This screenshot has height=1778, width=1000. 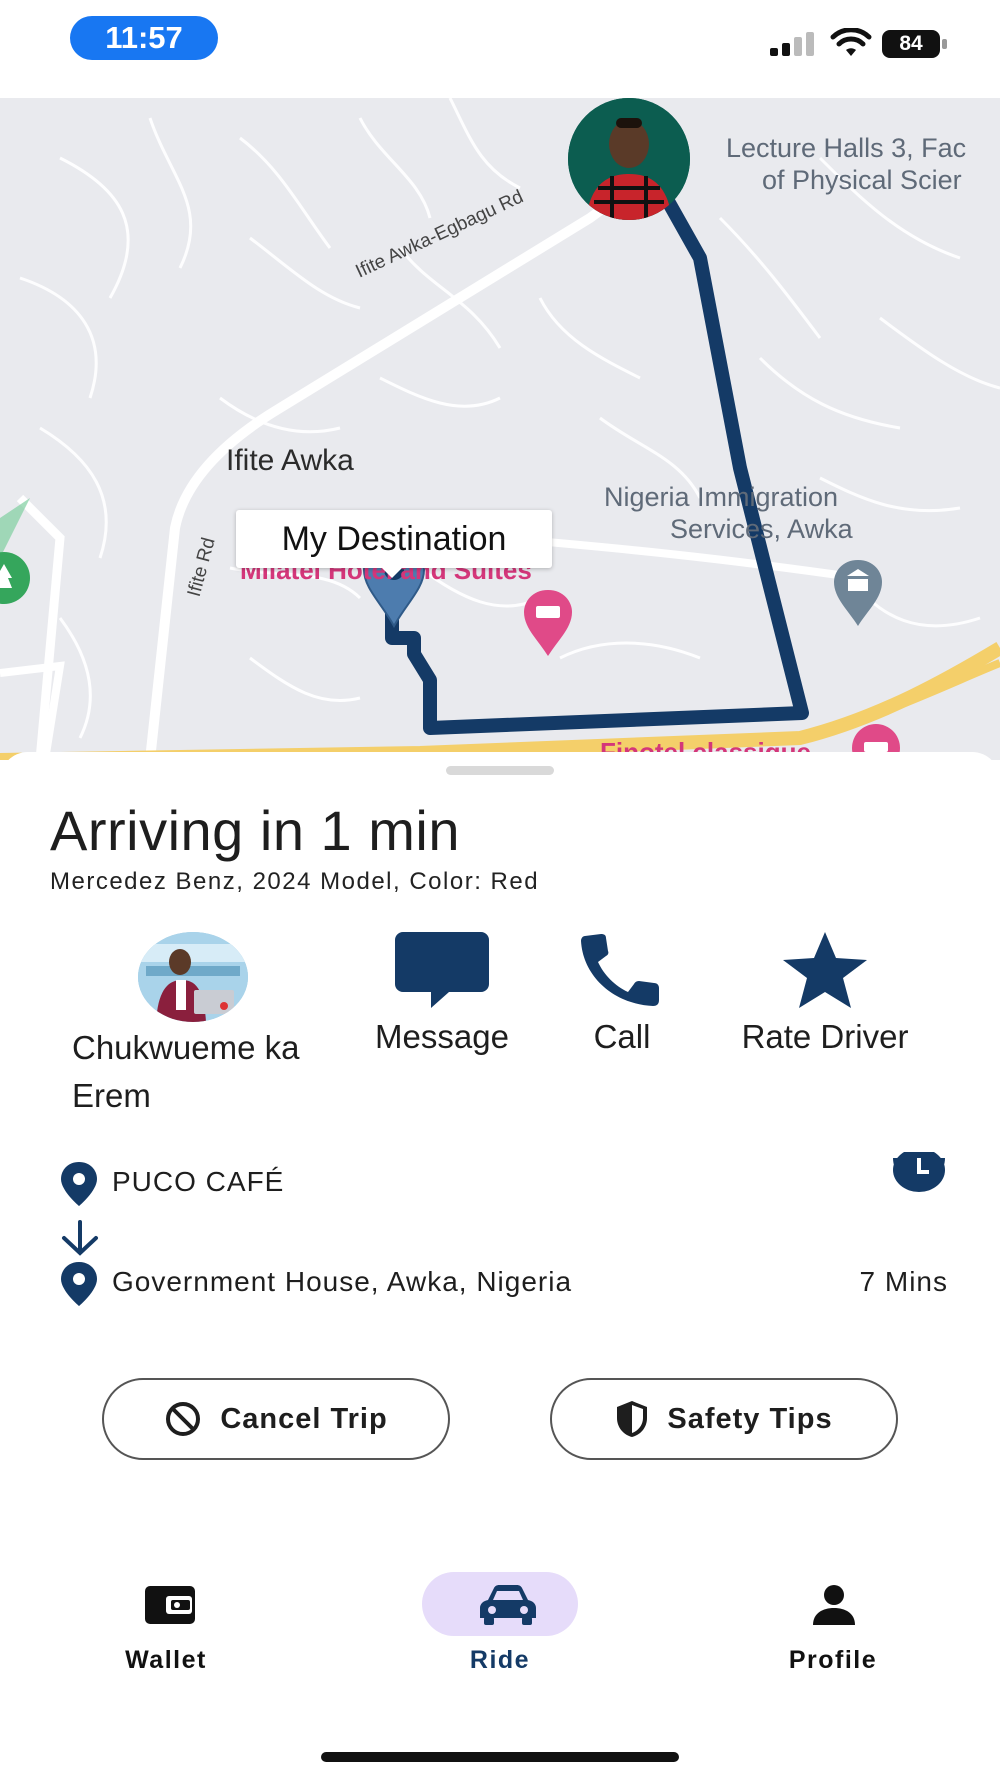 I want to click on block-icon, so click(x=183, y=1419).